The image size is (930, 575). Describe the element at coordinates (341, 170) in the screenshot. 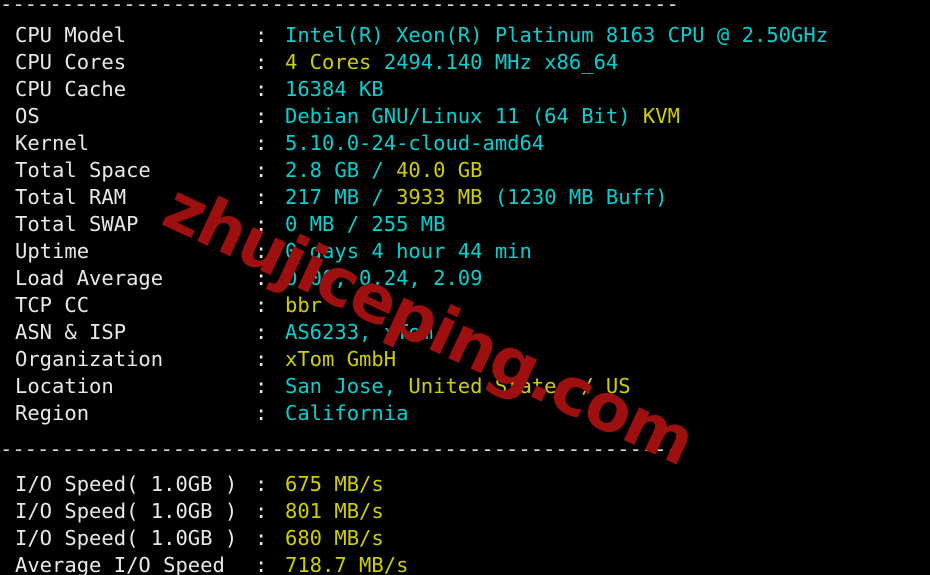

I see `system-info-value-segment: 2.8 GB /` at that location.